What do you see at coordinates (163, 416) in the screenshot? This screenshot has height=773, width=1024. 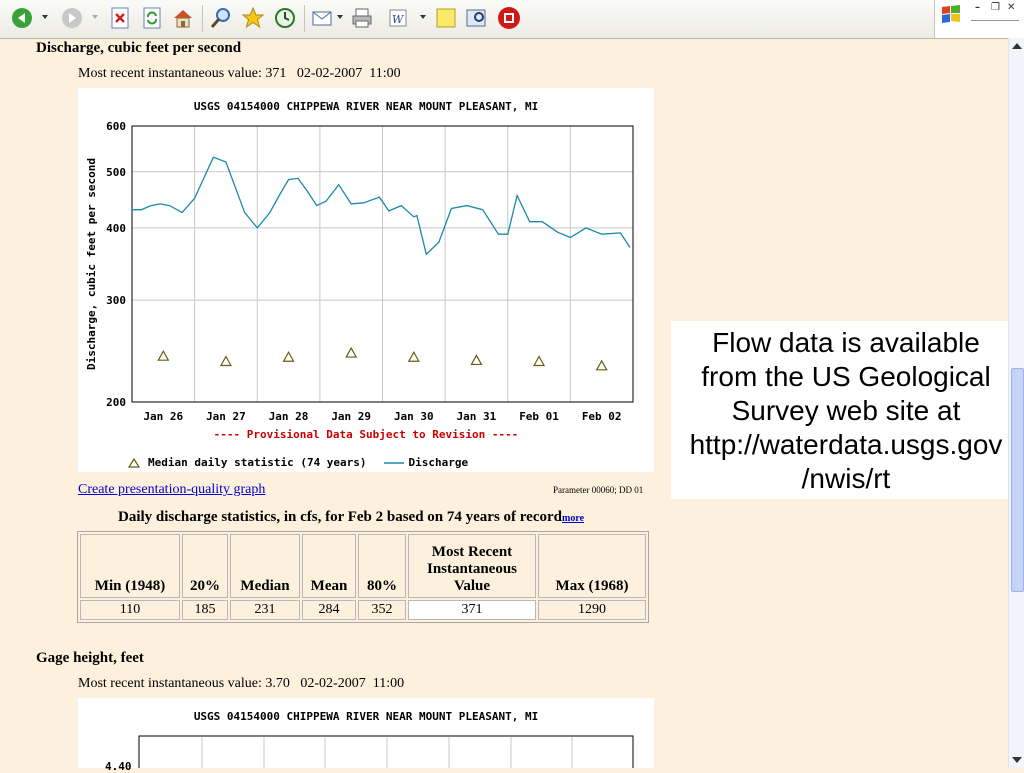 I see `x-tick-label: Jan 26` at bounding box center [163, 416].